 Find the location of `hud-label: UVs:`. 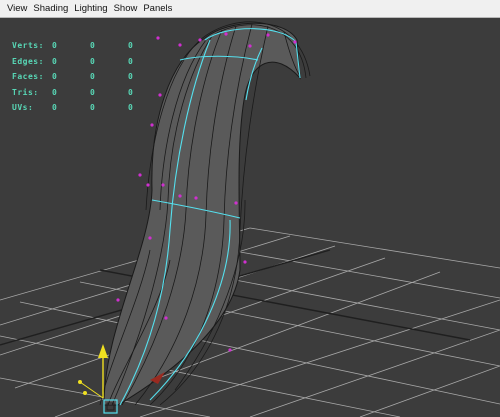

hud-label: UVs: is located at coordinates (23, 108).